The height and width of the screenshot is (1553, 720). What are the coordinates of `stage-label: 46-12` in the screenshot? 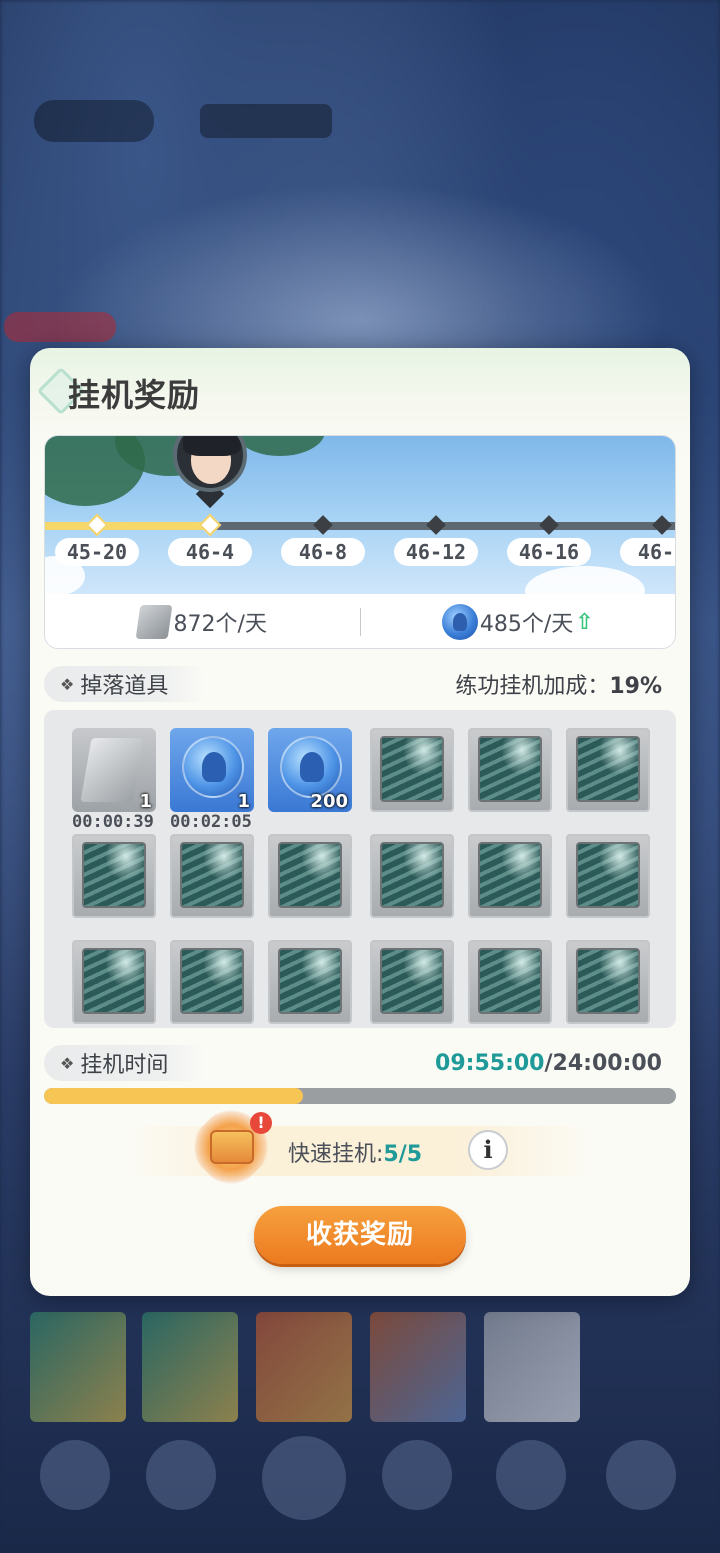 It's located at (436, 552).